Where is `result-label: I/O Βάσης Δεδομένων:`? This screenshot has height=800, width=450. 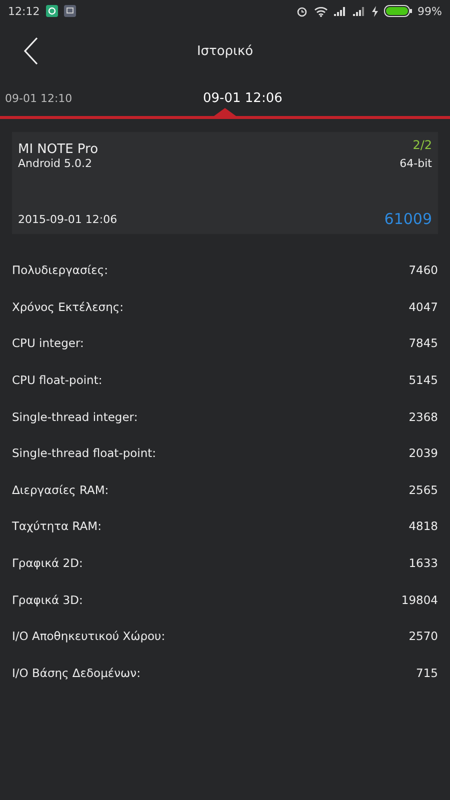 result-label: I/O Βάσης Δεδομένων: is located at coordinates (76, 673).